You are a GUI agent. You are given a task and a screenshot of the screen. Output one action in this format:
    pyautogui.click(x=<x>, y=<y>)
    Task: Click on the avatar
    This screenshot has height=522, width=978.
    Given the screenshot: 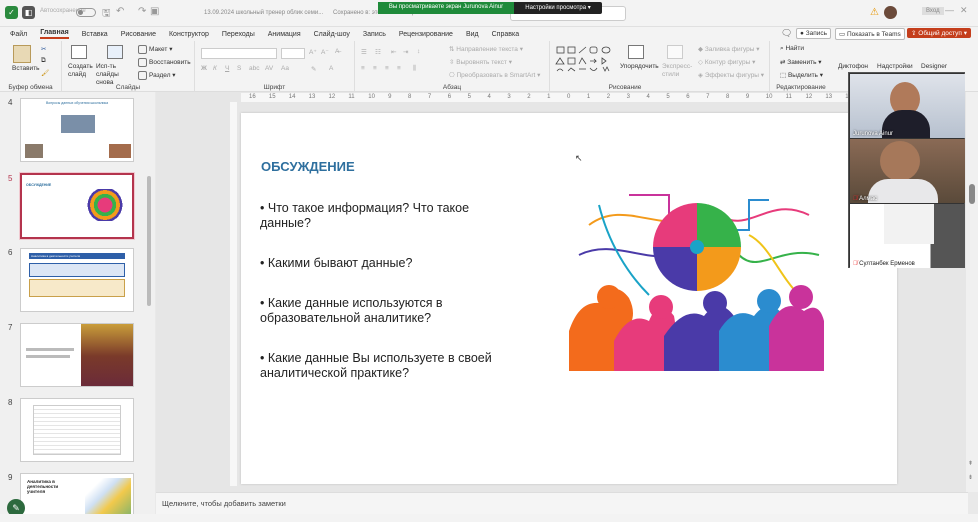 What is the action you would take?
    pyautogui.click(x=890, y=12)
    